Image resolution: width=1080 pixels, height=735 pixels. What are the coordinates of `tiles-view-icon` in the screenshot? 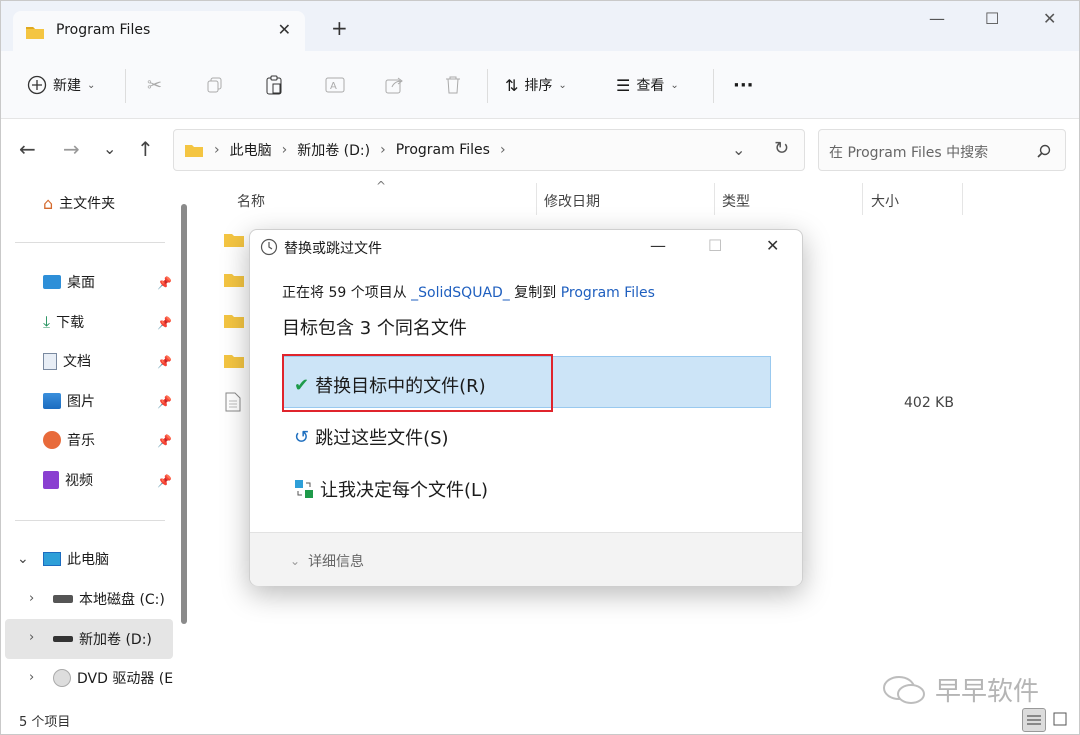 It's located at (1061, 720).